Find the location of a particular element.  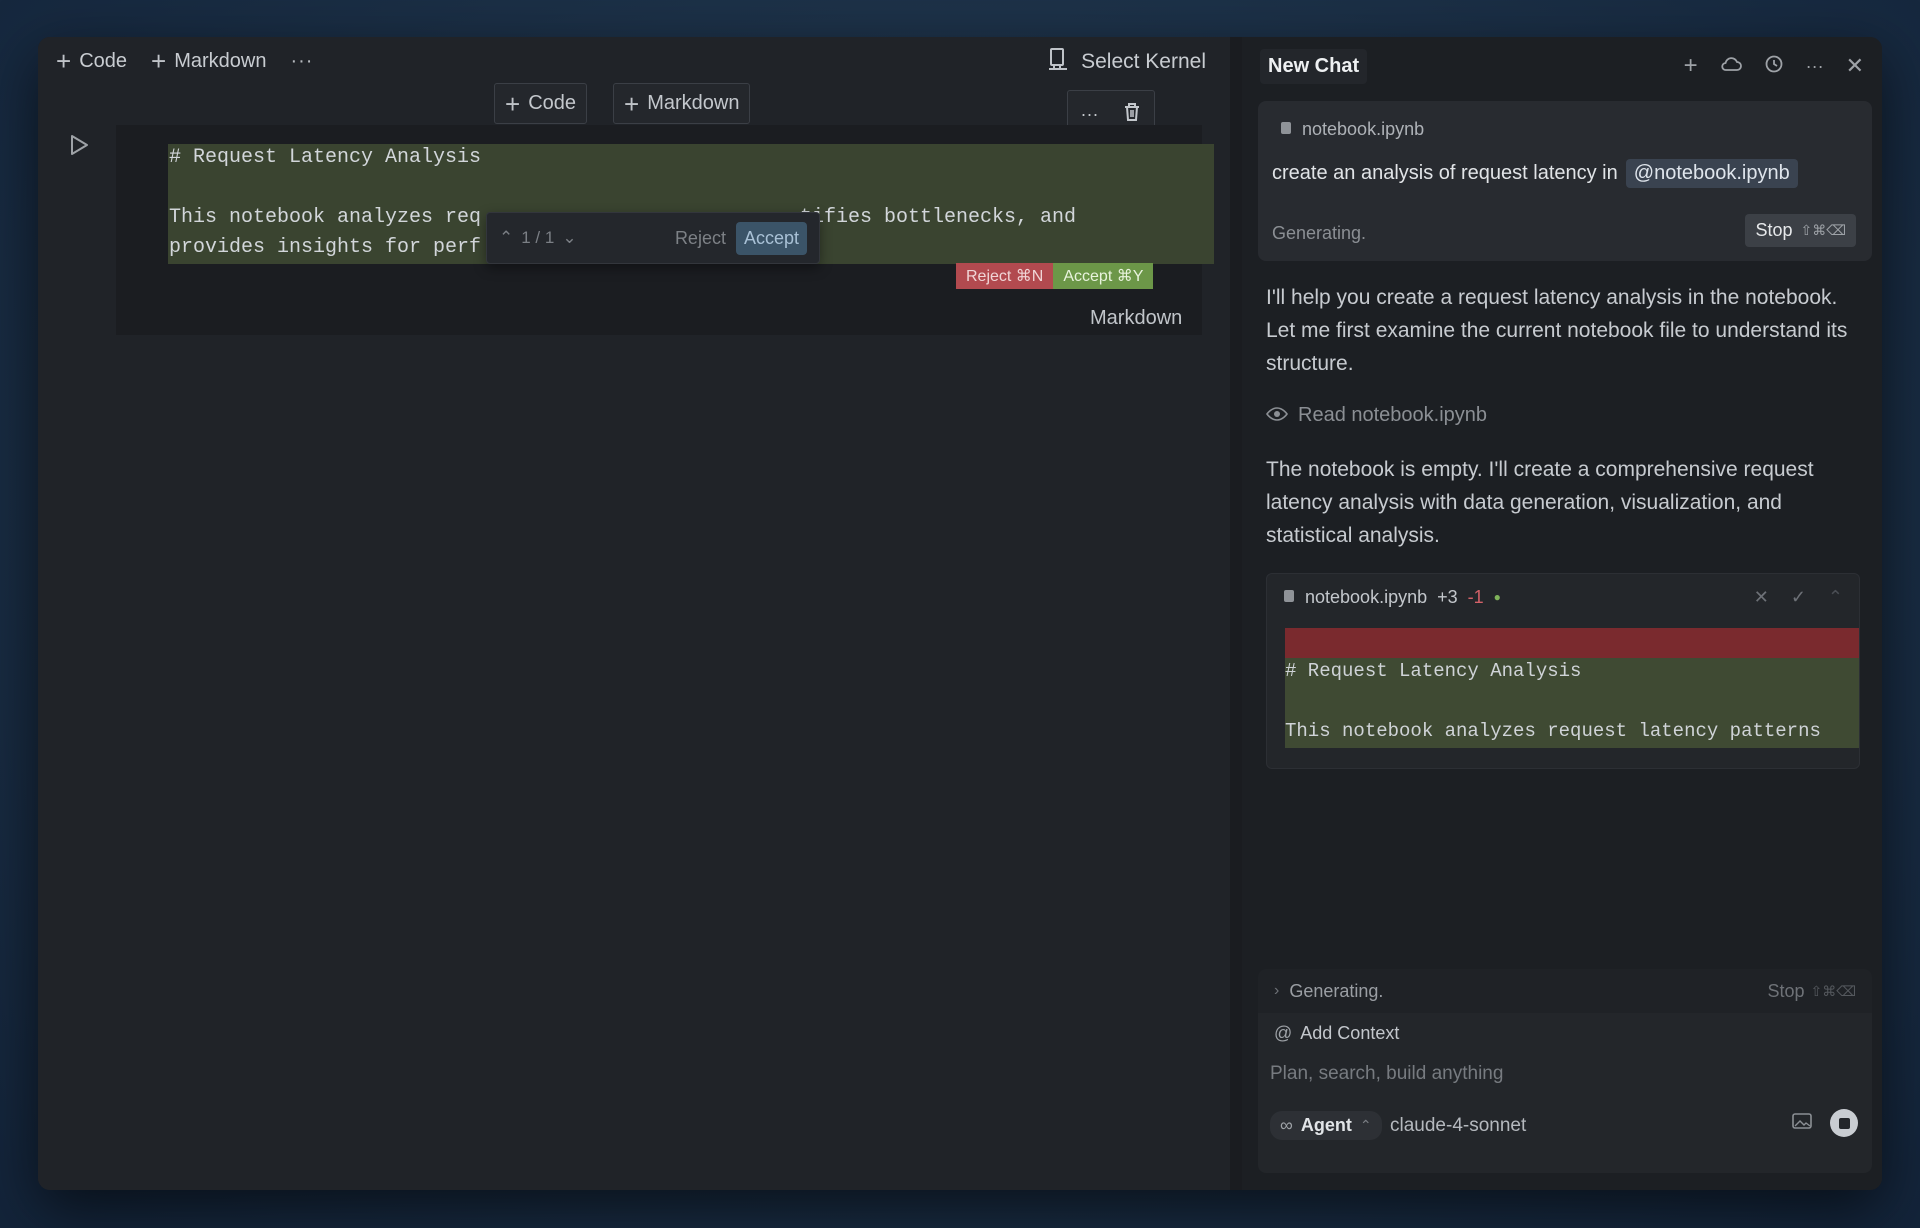

stop-generation-button is located at coordinates (1844, 1123).